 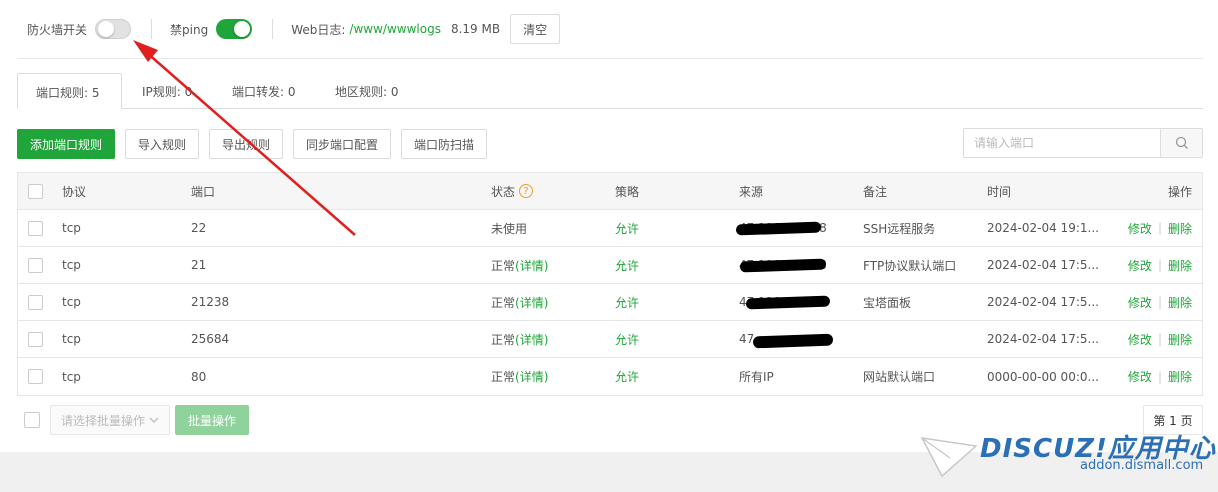 What do you see at coordinates (1142, 465) in the screenshot?
I see `watermark-url: addon.dismall.com` at bounding box center [1142, 465].